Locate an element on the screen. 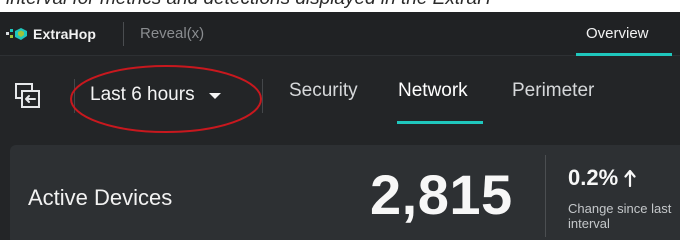 Image resolution: width=680 pixels, height=240 pixels. extrahop-logo-icon is located at coordinates (16, 34).